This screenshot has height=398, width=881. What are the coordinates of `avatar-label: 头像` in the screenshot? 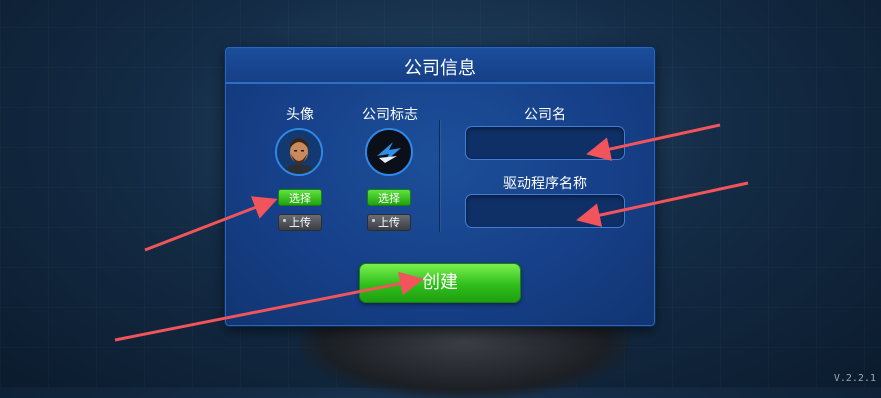 It's located at (300, 115).